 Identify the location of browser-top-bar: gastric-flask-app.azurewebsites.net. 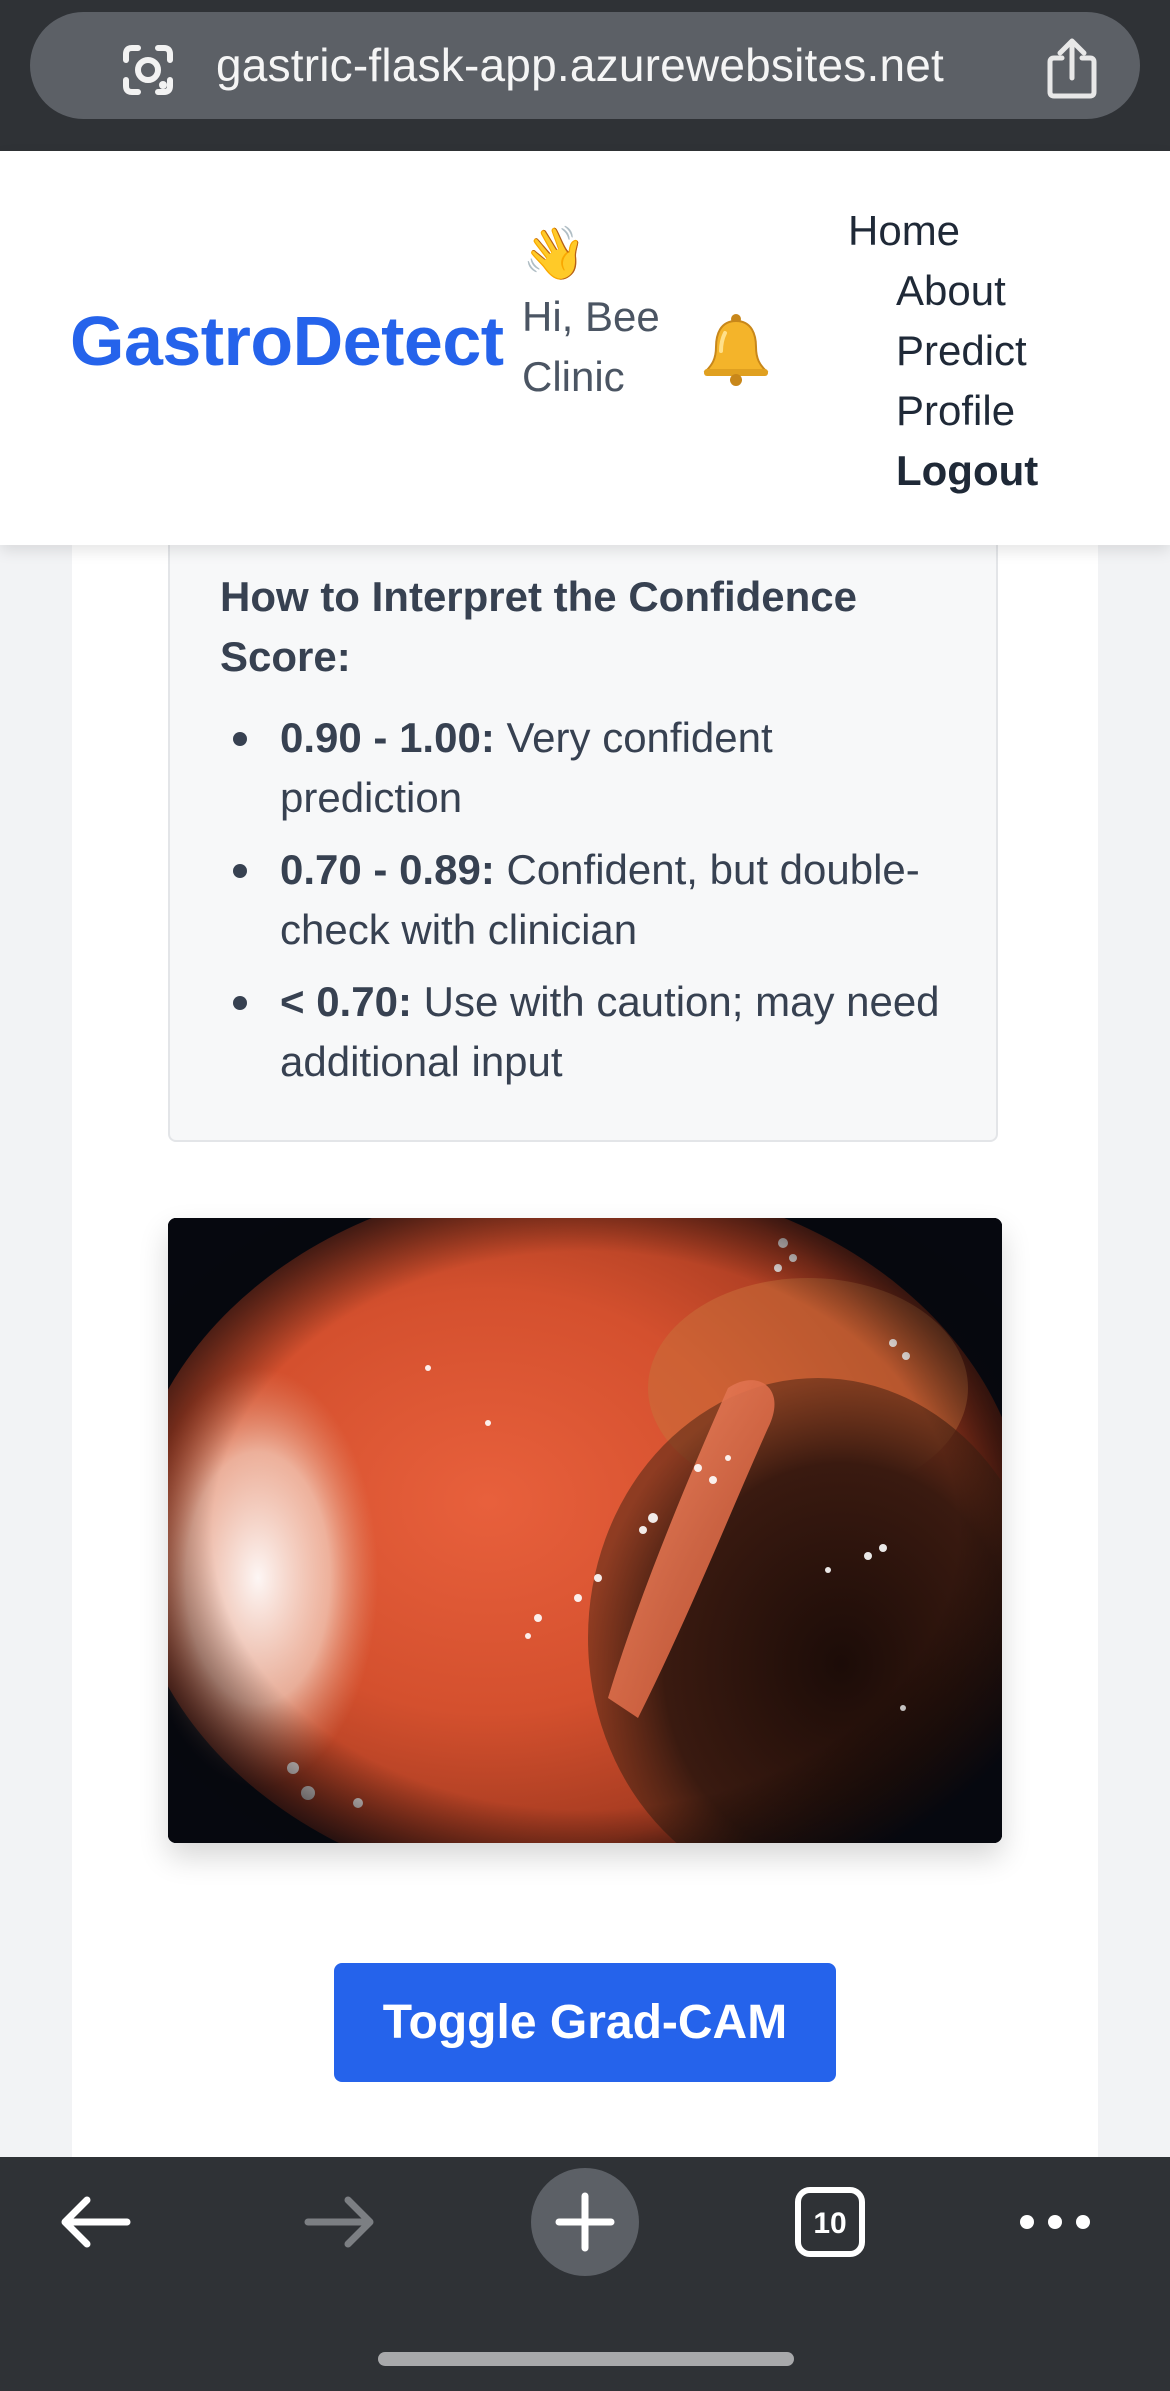
(585, 75).